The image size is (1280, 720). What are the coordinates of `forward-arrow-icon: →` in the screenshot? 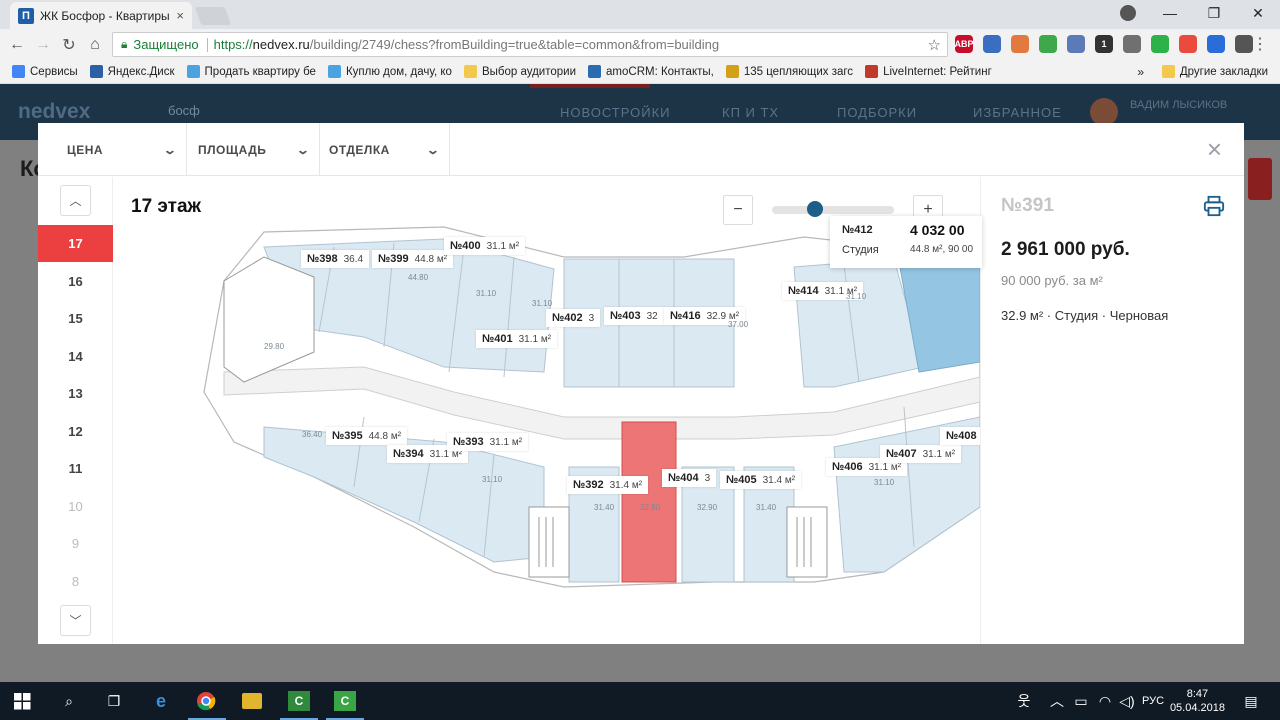 It's located at (43, 45).